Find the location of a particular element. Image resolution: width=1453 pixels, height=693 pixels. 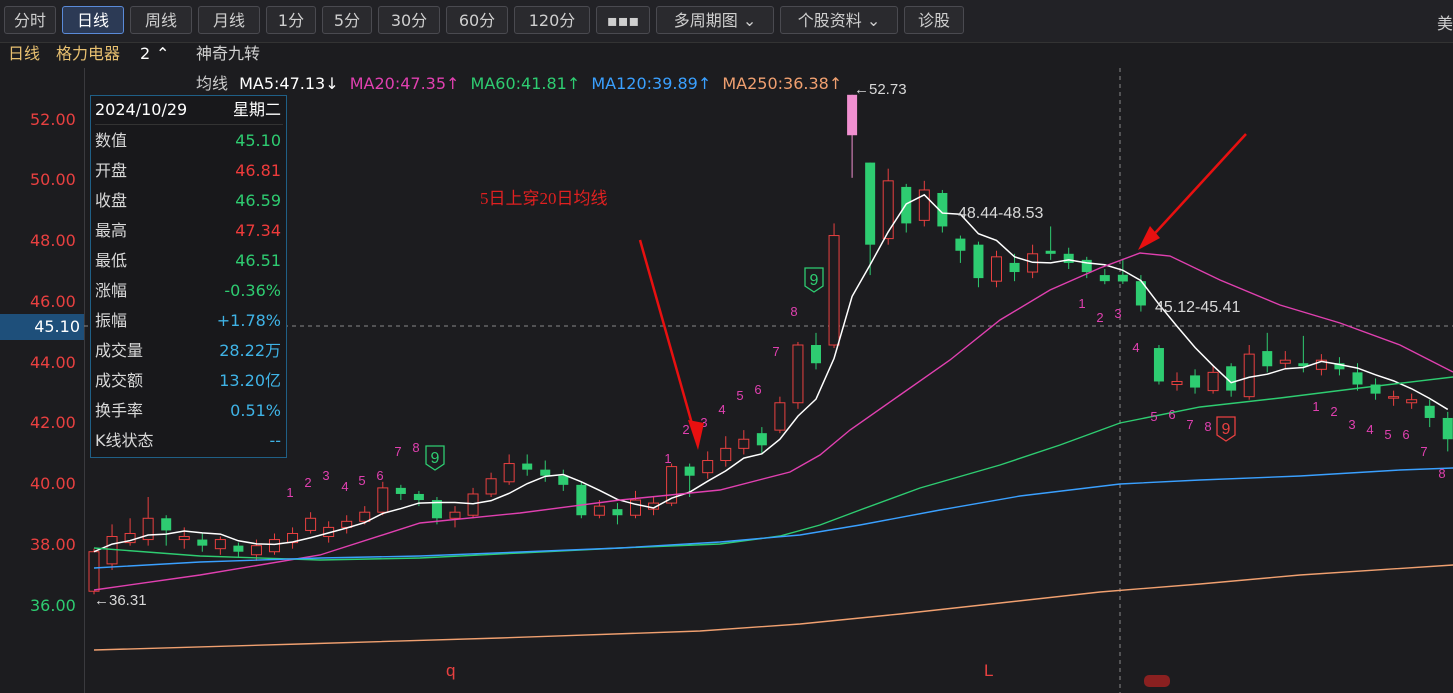

ma60-value: MA60:41.81↑ is located at coordinates (525, 83).